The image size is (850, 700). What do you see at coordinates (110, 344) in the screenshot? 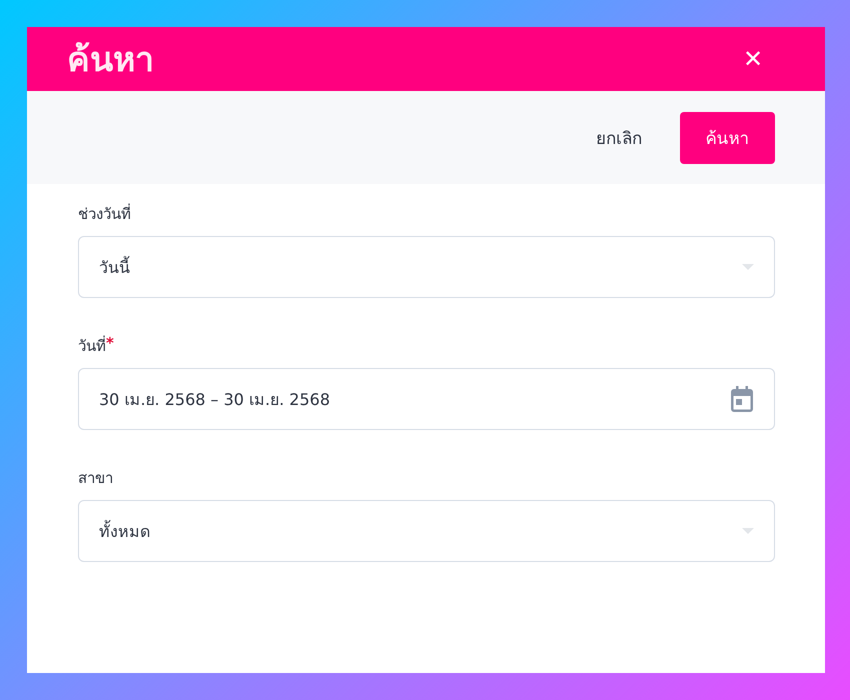
I see `required-mark: *` at bounding box center [110, 344].